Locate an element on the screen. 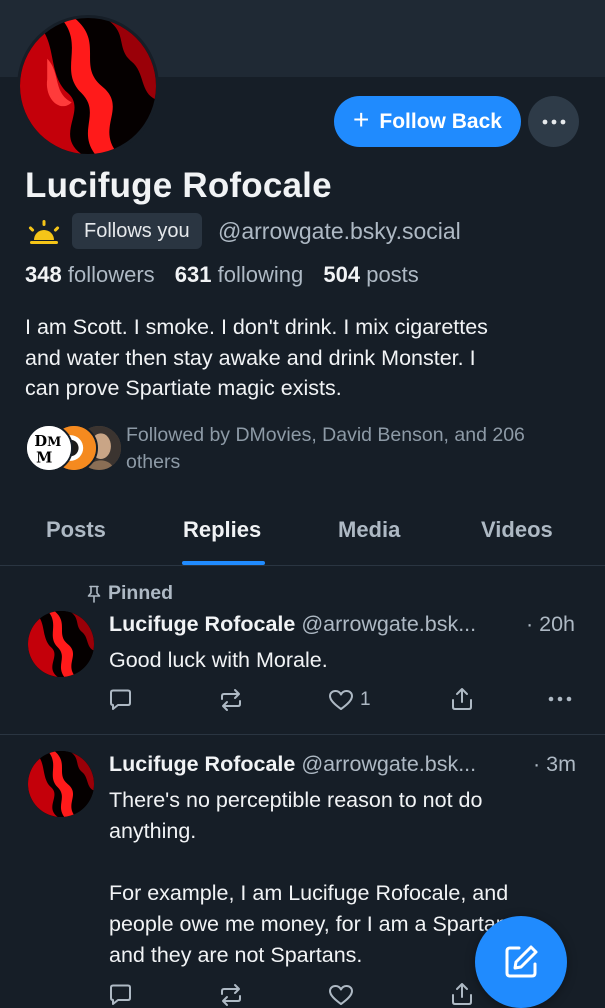 Image resolution: width=605 pixels, height=1008 pixels. followers-stat: 348 followers is located at coordinates (90, 274).